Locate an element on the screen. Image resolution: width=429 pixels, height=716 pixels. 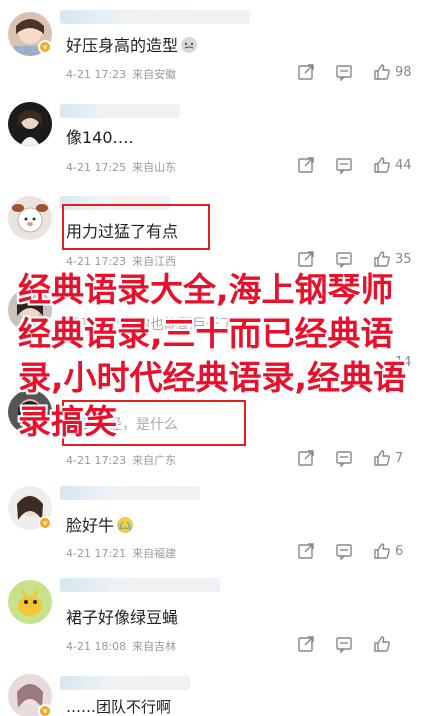
comment-text: 好压身高的造型 is located at coordinates (132, 44).